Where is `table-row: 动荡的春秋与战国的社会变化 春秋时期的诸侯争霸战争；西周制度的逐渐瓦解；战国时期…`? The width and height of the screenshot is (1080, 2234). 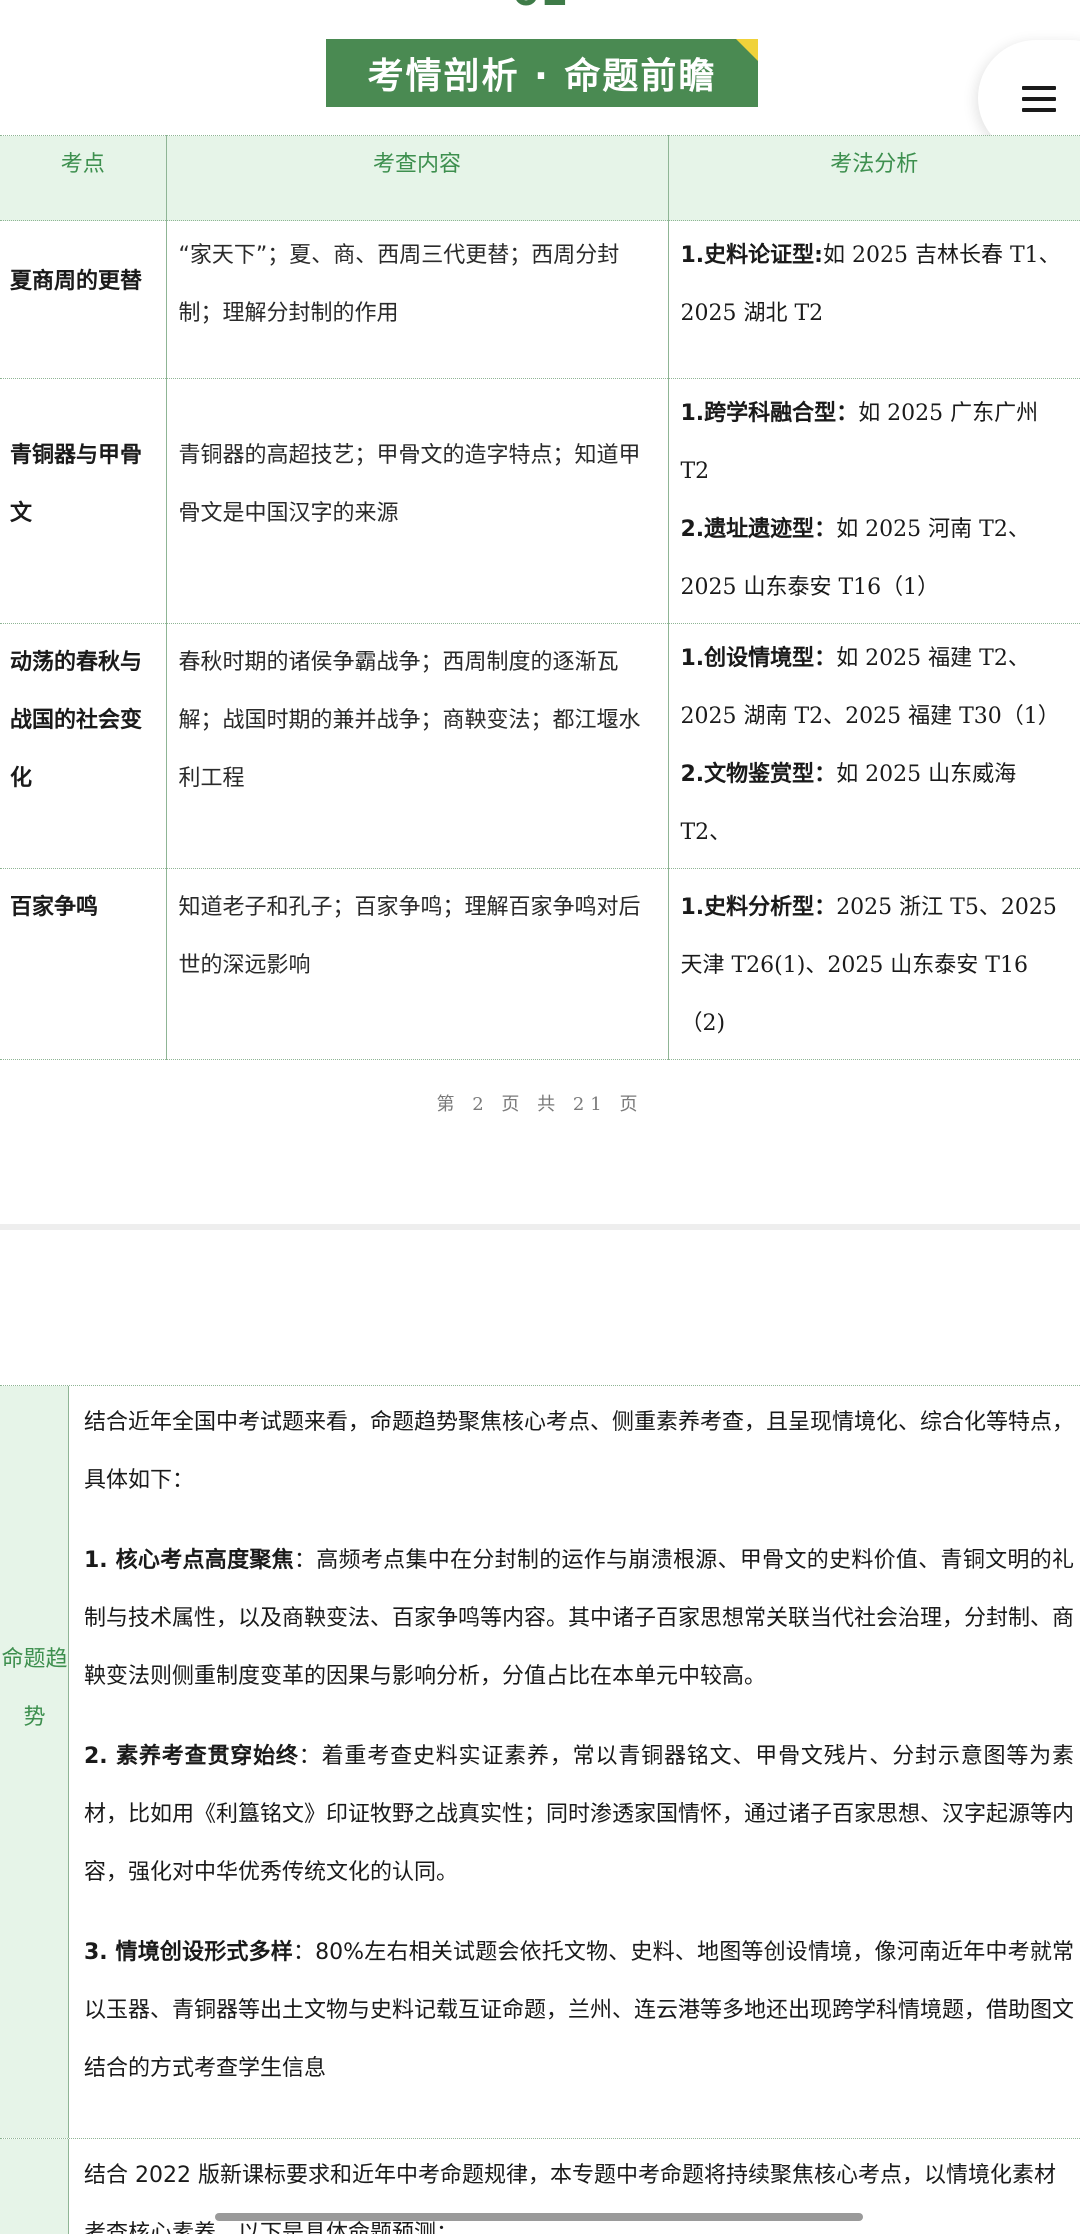 table-row: 动荡的春秋与战国的社会变化 春秋时期的诸侯争霸战争；西周制度的逐渐瓦解；战国时期… is located at coordinates (540, 746).